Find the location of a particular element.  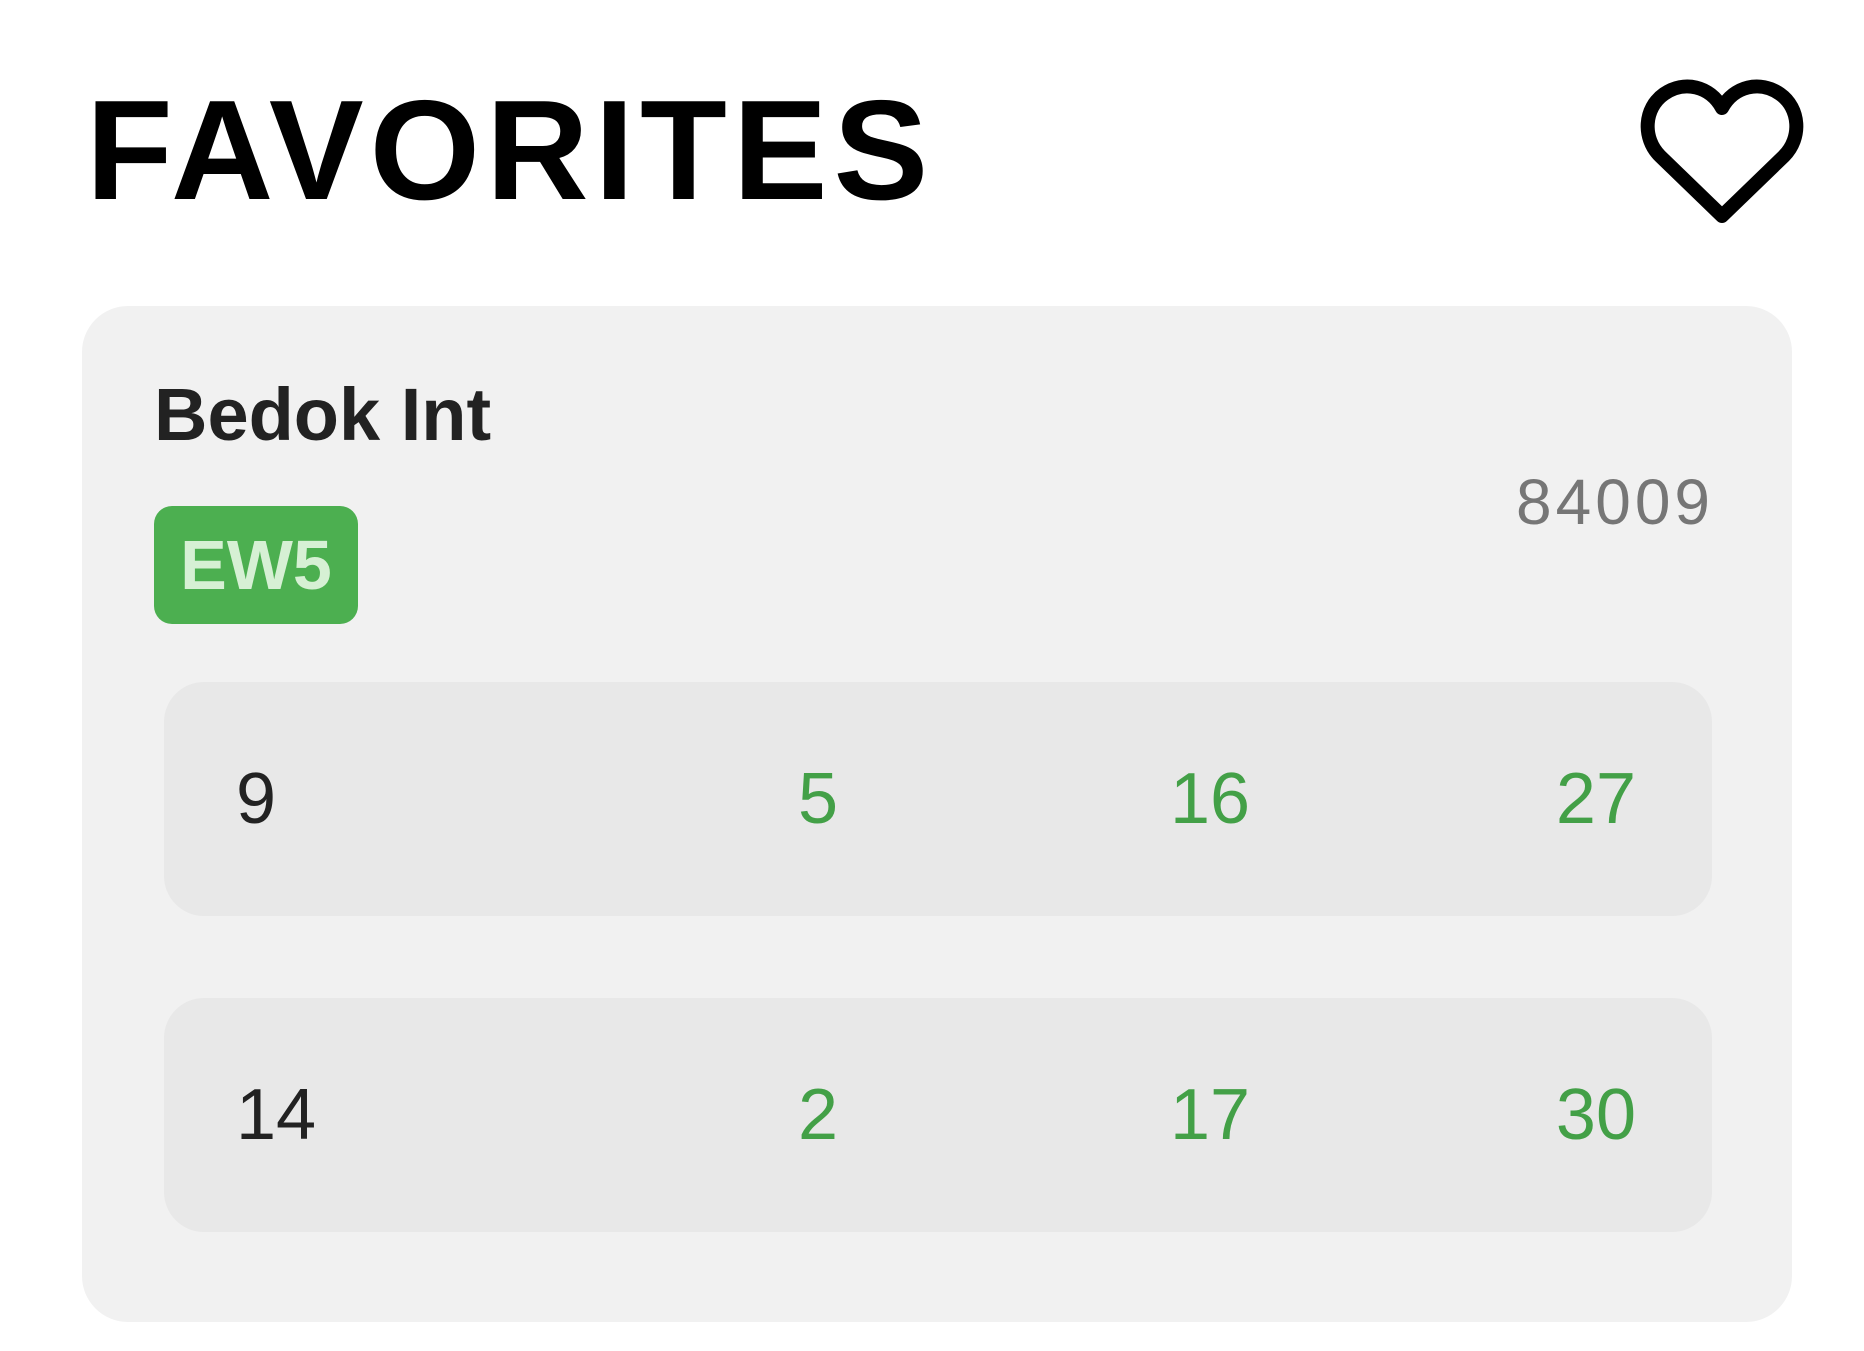

service-number: 14 is located at coordinates (276, 1115).